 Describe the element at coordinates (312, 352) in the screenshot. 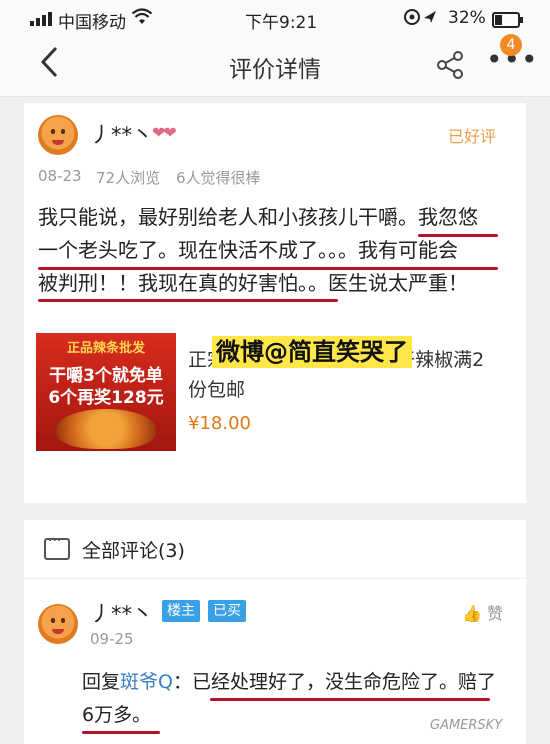

I see `weibo-watermark: 微博@简直笑哭了` at that location.